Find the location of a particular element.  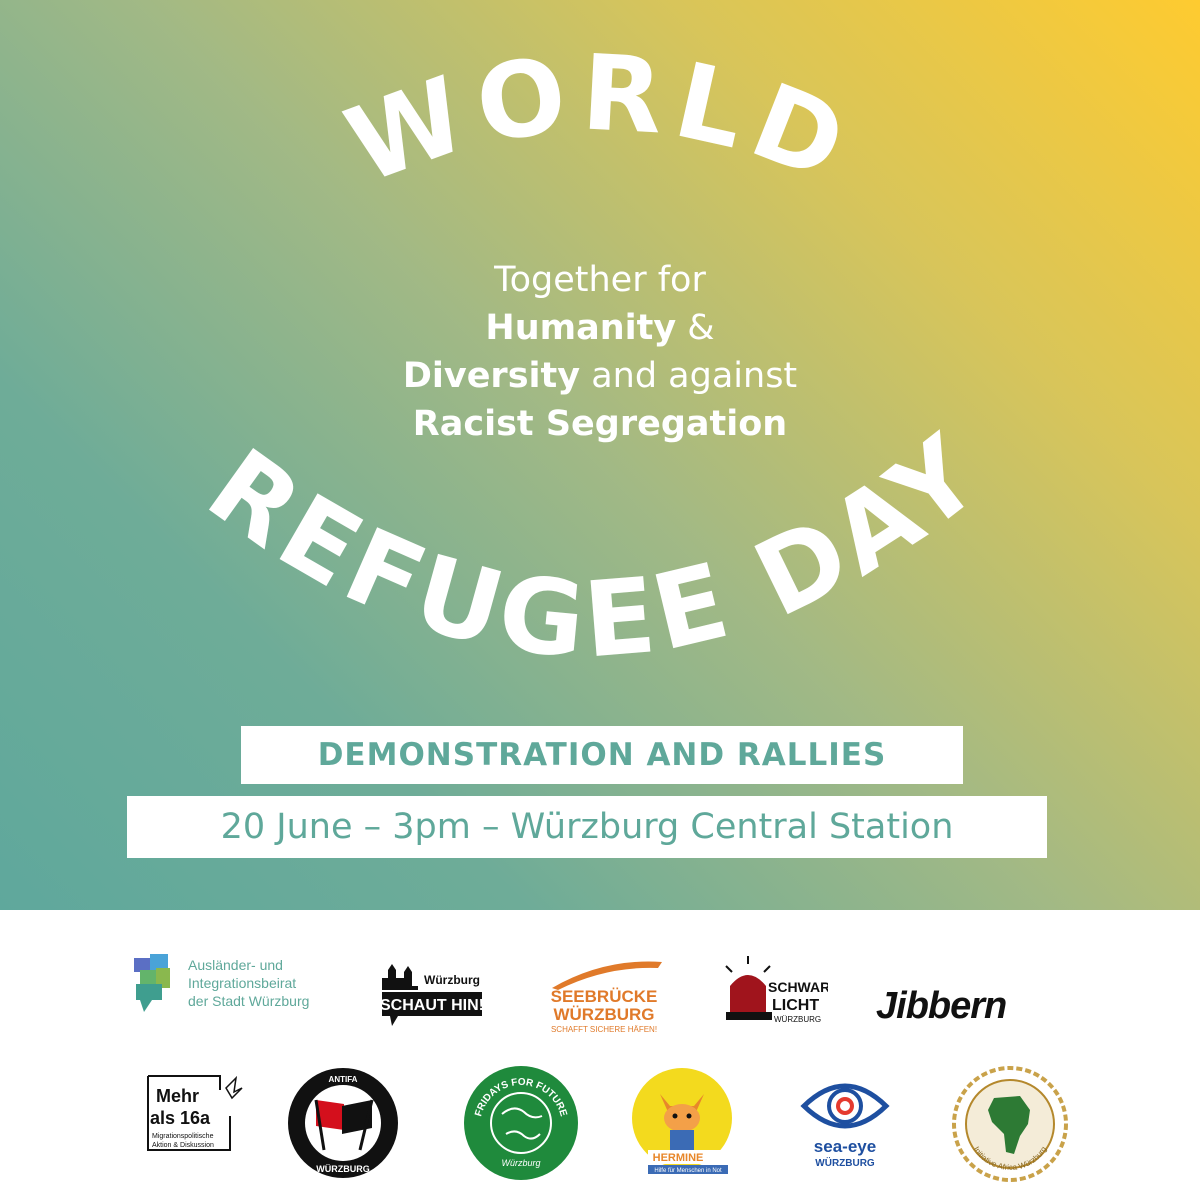

logo-schwarzlicht: SCHWARZ LICHT WÜRZBURG is located at coordinates (776, 990).